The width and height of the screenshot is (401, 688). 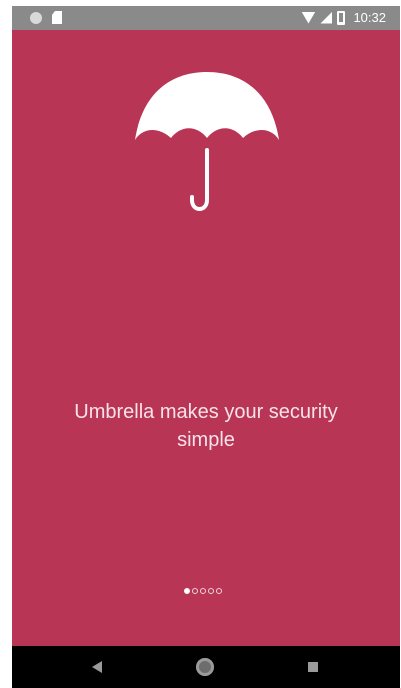 I want to click on navigation-bar, so click(x=206, y=667).